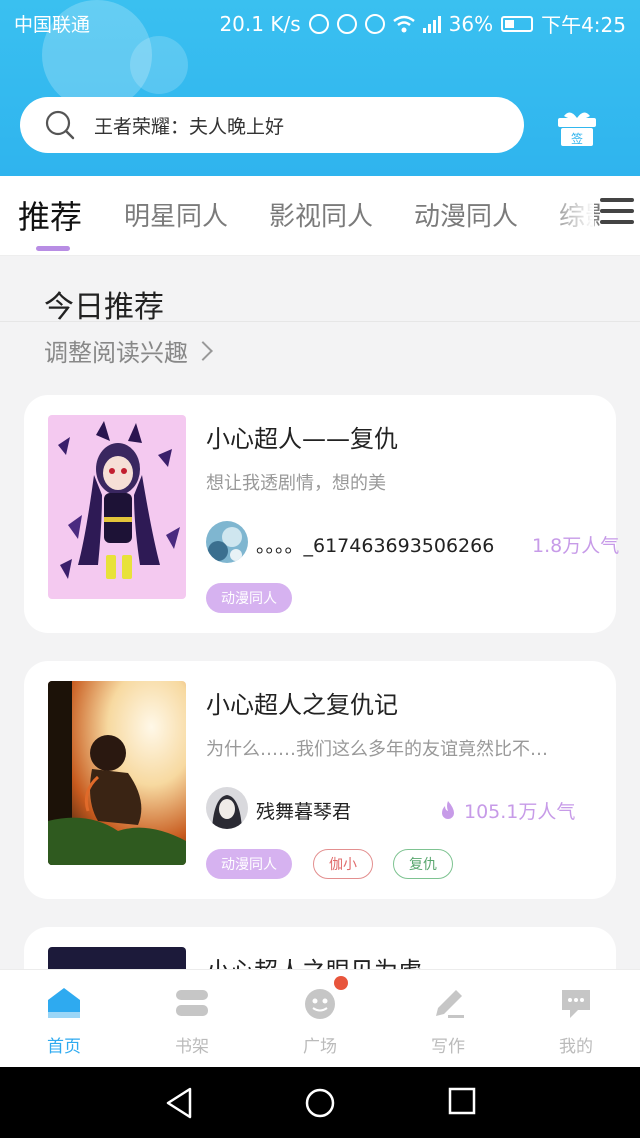  What do you see at coordinates (104, 307) in the screenshot?
I see `section-title: 今日推荐` at bounding box center [104, 307].